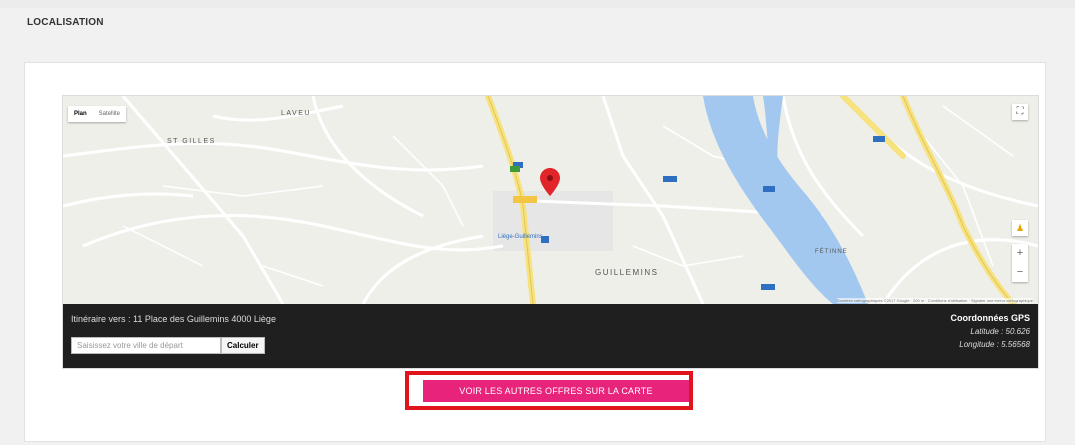  What do you see at coordinates (65, 22) in the screenshot?
I see `section-title: LOCALISATION` at bounding box center [65, 22].